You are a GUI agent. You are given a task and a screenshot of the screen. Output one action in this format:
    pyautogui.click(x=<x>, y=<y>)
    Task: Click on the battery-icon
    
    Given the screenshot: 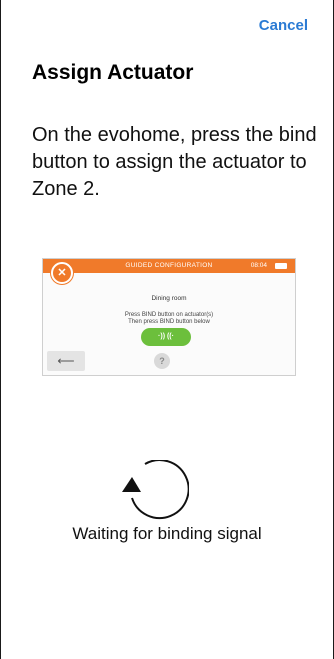 What is the action you would take?
    pyautogui.click(x=281, y=266)
    